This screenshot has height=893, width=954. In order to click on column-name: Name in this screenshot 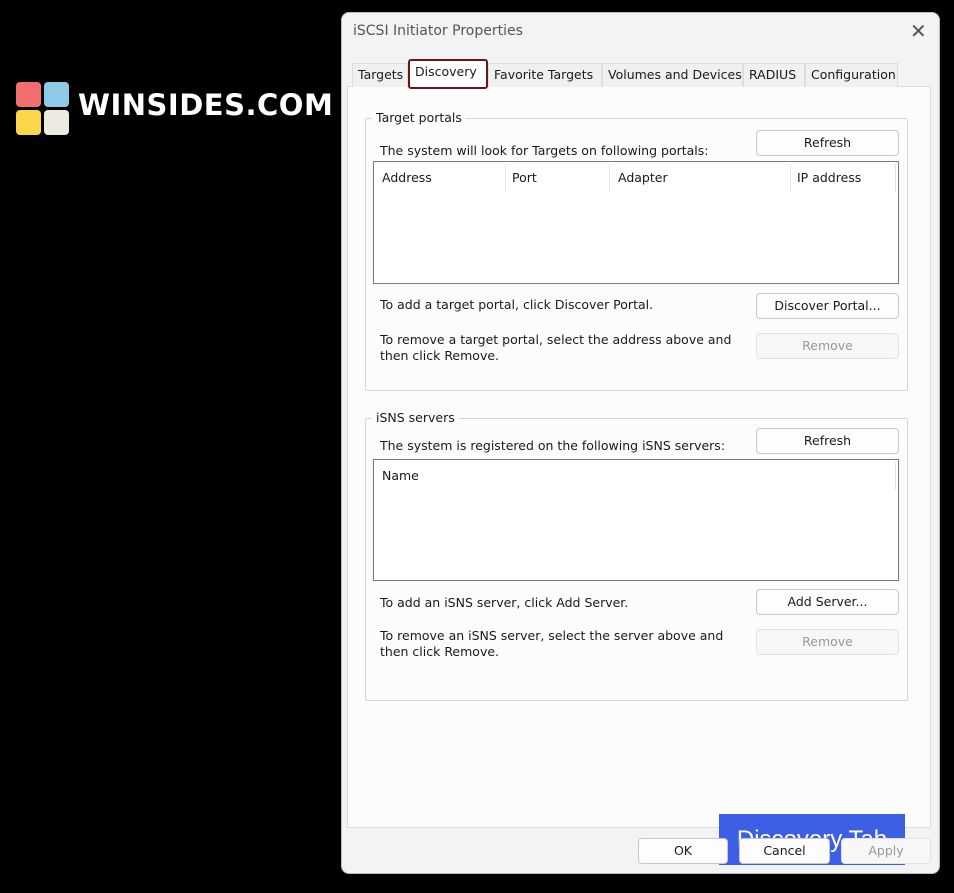, I will do `click(400, 475)`.